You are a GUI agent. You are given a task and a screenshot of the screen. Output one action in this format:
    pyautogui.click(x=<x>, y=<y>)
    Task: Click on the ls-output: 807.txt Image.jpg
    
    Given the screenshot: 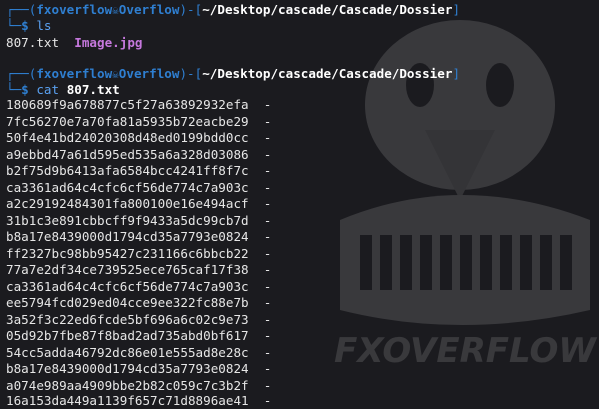 What is the action you would take?
    pyautogui.click(x=74, y=43)
    